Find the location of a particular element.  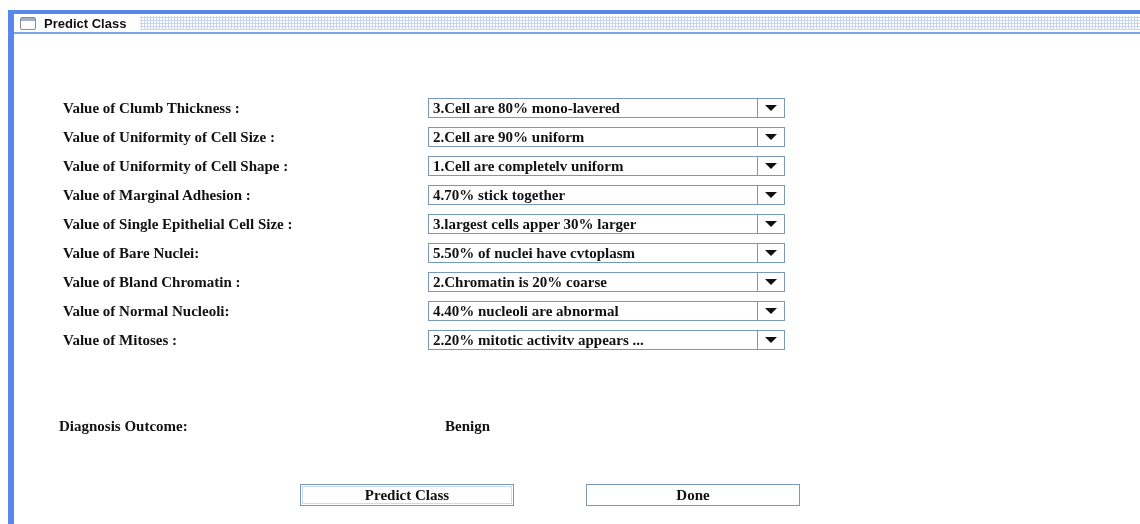

field-label: Value of Uniformity of Cell Size : is located at coordinates (169, 137).